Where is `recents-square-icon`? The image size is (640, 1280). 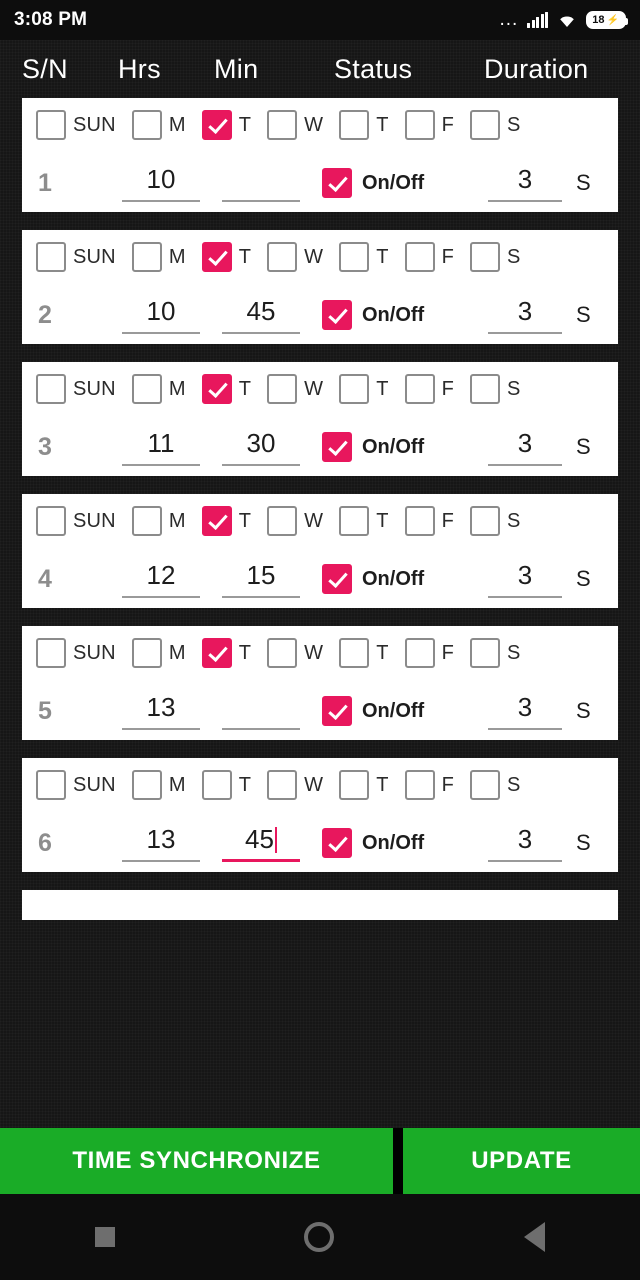 recents-square-icon is located at coordinates (104, 1237).